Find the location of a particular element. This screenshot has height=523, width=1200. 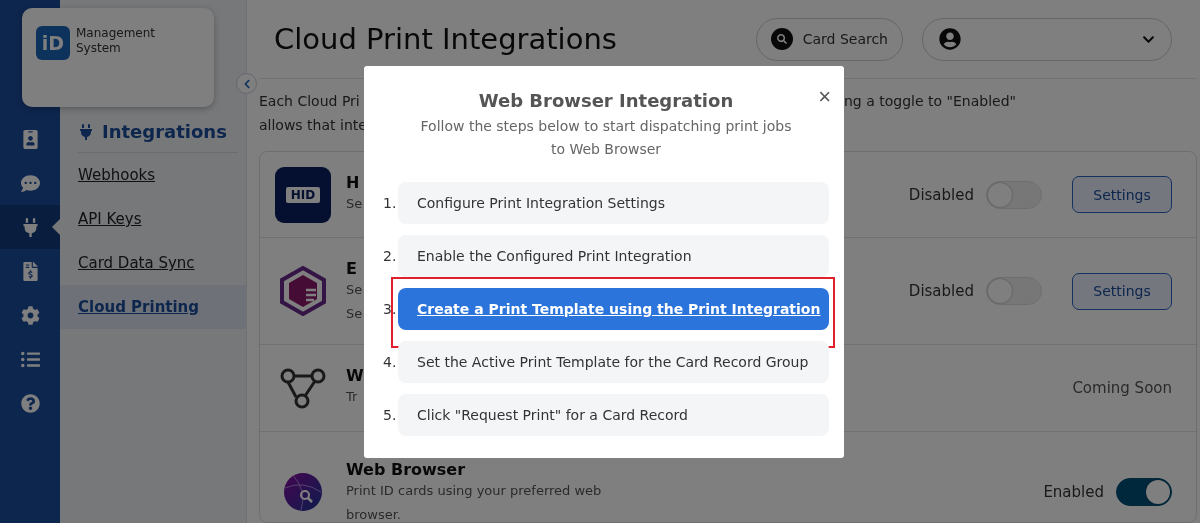

list-icon is located at coordinates (30, 359).